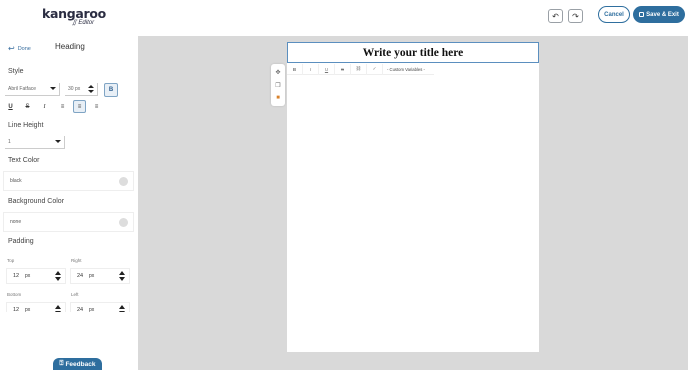  I want to click on custom-variables-select: - Custom Variables -, so click(404, 69).